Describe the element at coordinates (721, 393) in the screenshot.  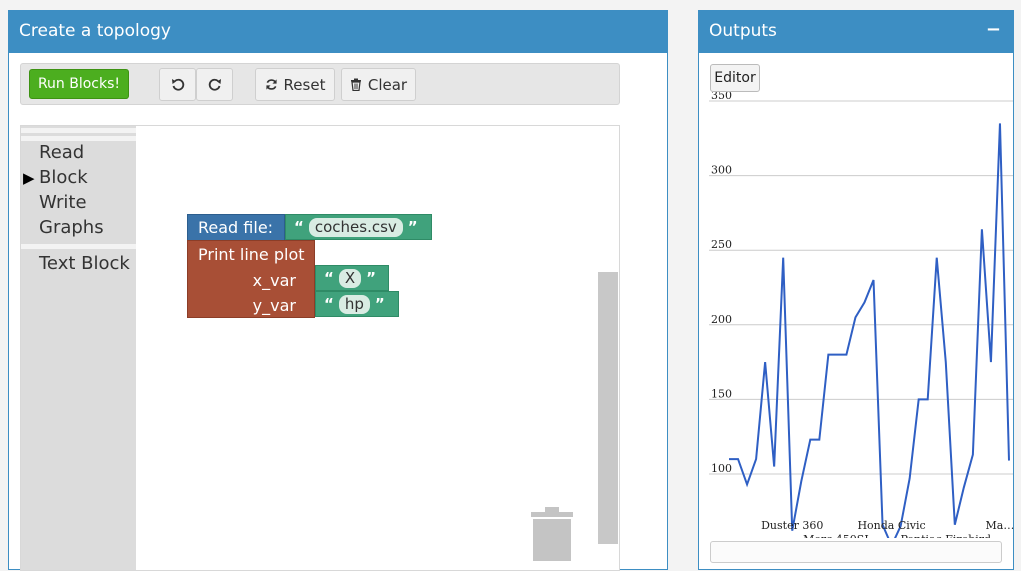
I see `y-tick-label: 150` at that location.